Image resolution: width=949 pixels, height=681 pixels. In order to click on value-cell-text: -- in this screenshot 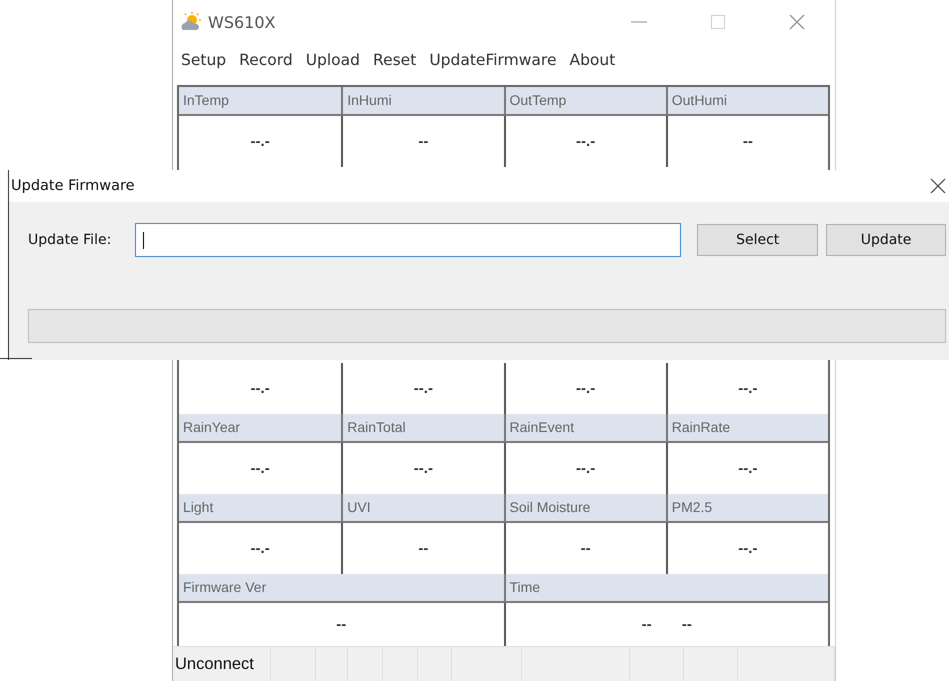, I will do `click(341, 625)`.